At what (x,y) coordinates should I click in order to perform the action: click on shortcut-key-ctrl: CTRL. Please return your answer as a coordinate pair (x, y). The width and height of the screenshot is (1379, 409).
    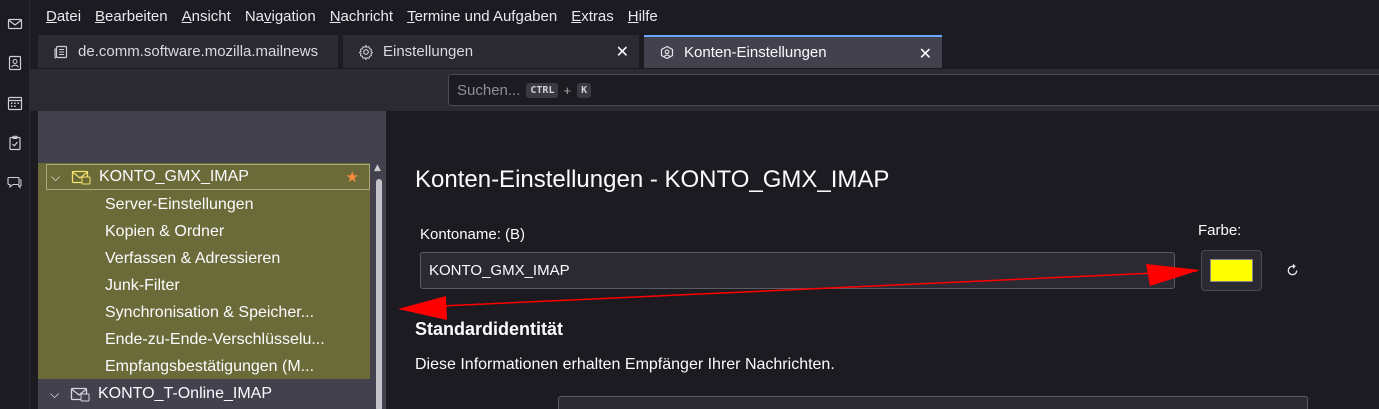
    Looking at the image, I should click on (542, 90).